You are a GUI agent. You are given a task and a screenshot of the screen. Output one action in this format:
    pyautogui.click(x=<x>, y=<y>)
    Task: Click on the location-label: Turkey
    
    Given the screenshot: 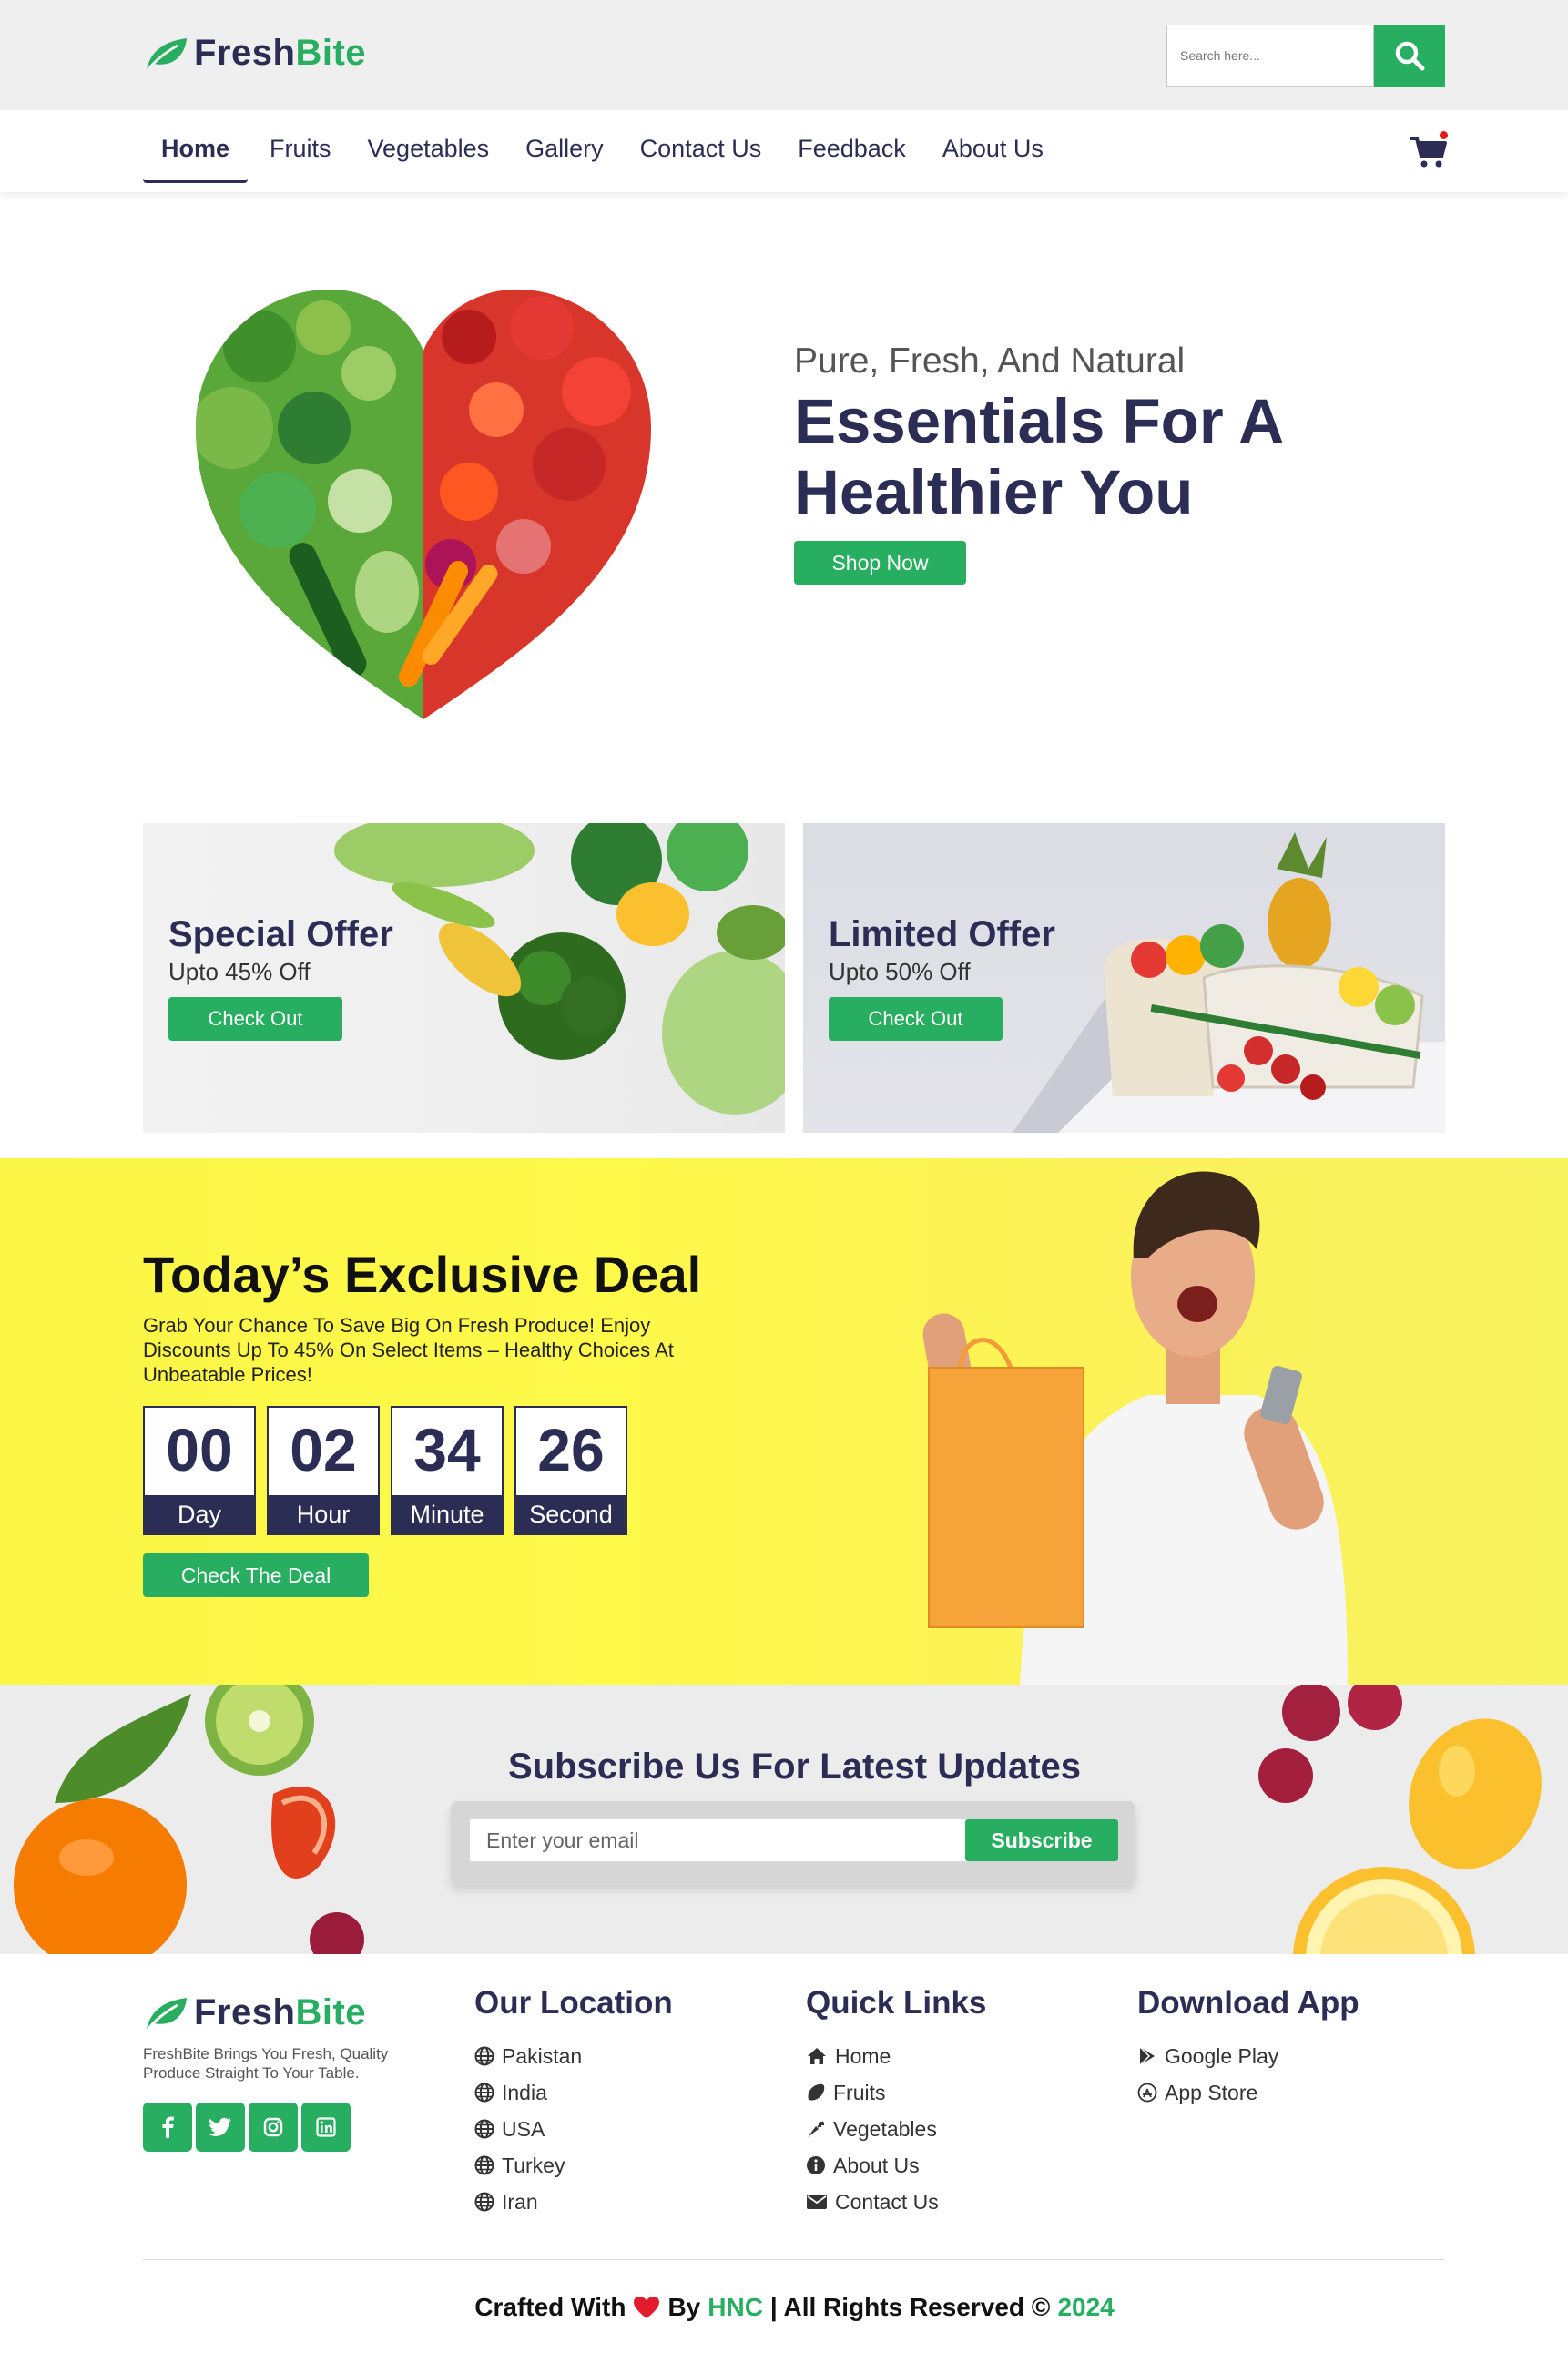 What is the action you would take?
    pyautogui.click(x=533, y=2165)
    